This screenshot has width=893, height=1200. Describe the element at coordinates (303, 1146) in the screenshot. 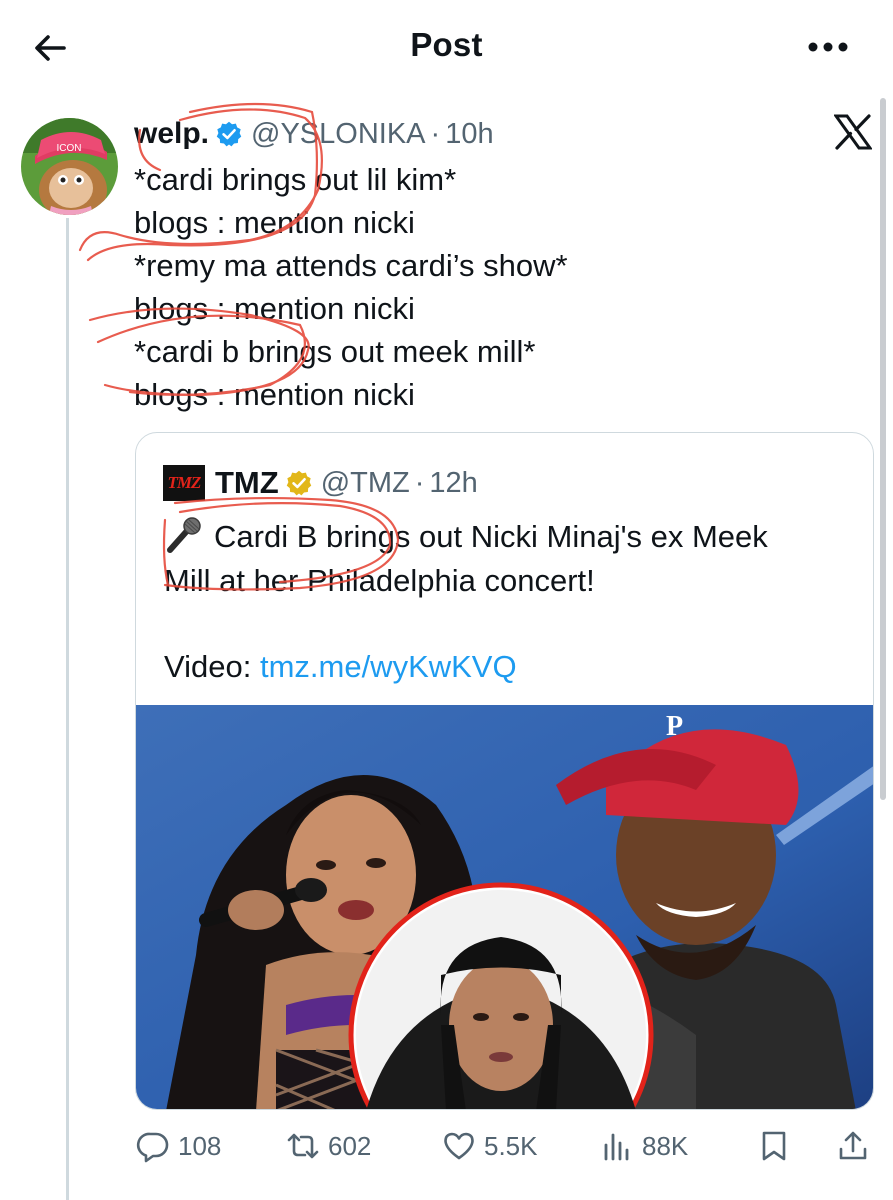

I see `repost-icon` at that location.